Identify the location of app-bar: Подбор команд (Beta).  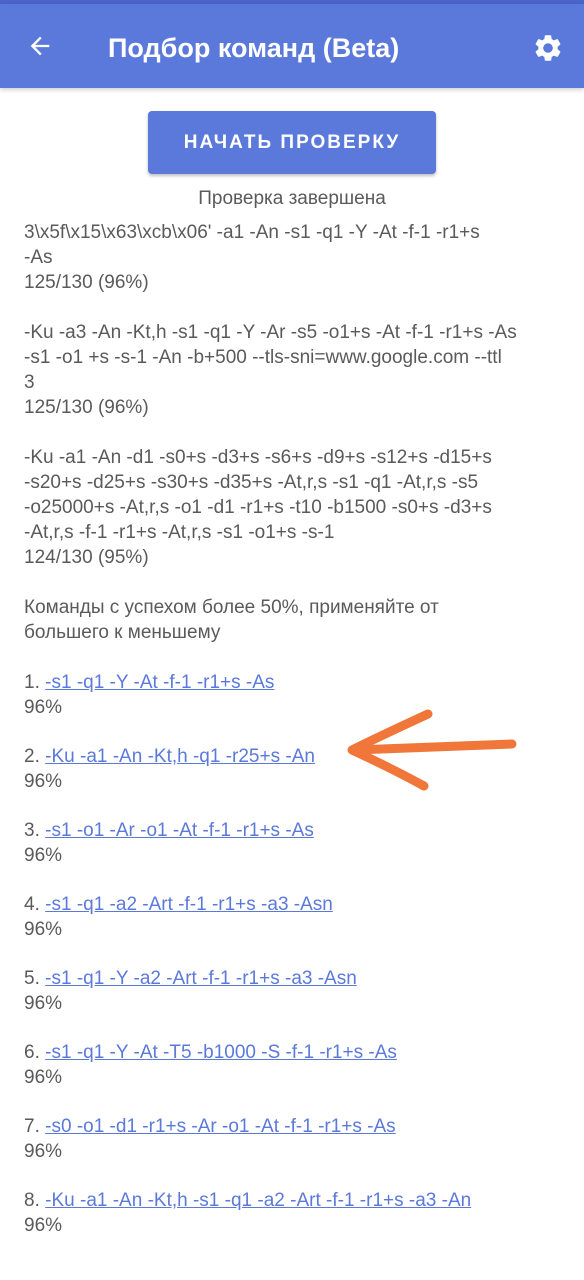
(292, 46).